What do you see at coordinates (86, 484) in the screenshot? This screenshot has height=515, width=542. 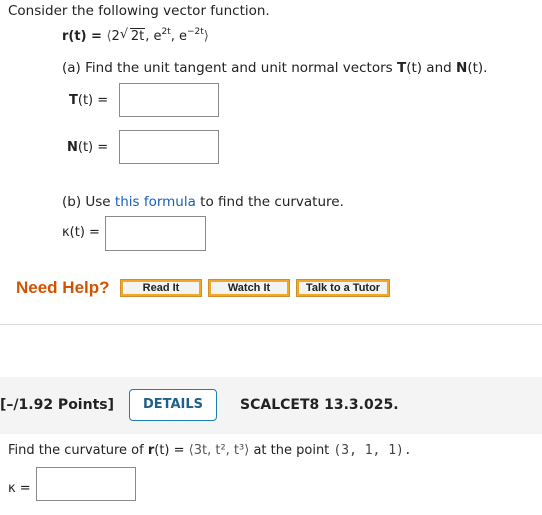 I see `q2-curvature-answer-field` at bounding box center [86, 484].